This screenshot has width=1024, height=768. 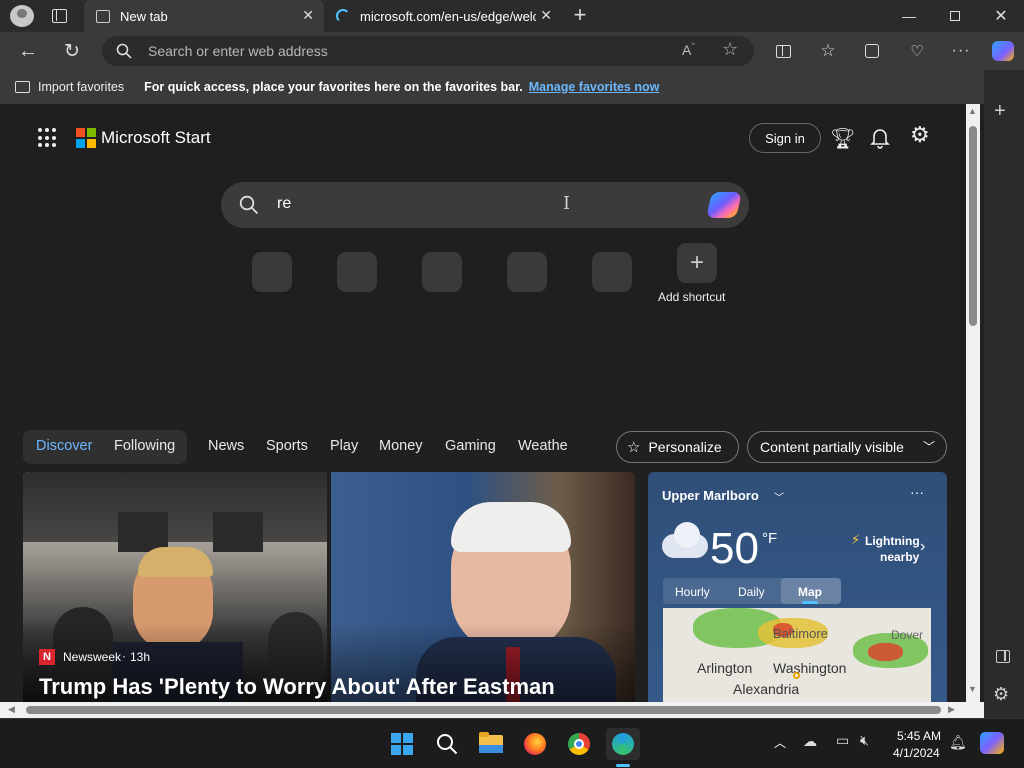 I want to click on chevron-right-icon: ›, so click(x=922, y=547).